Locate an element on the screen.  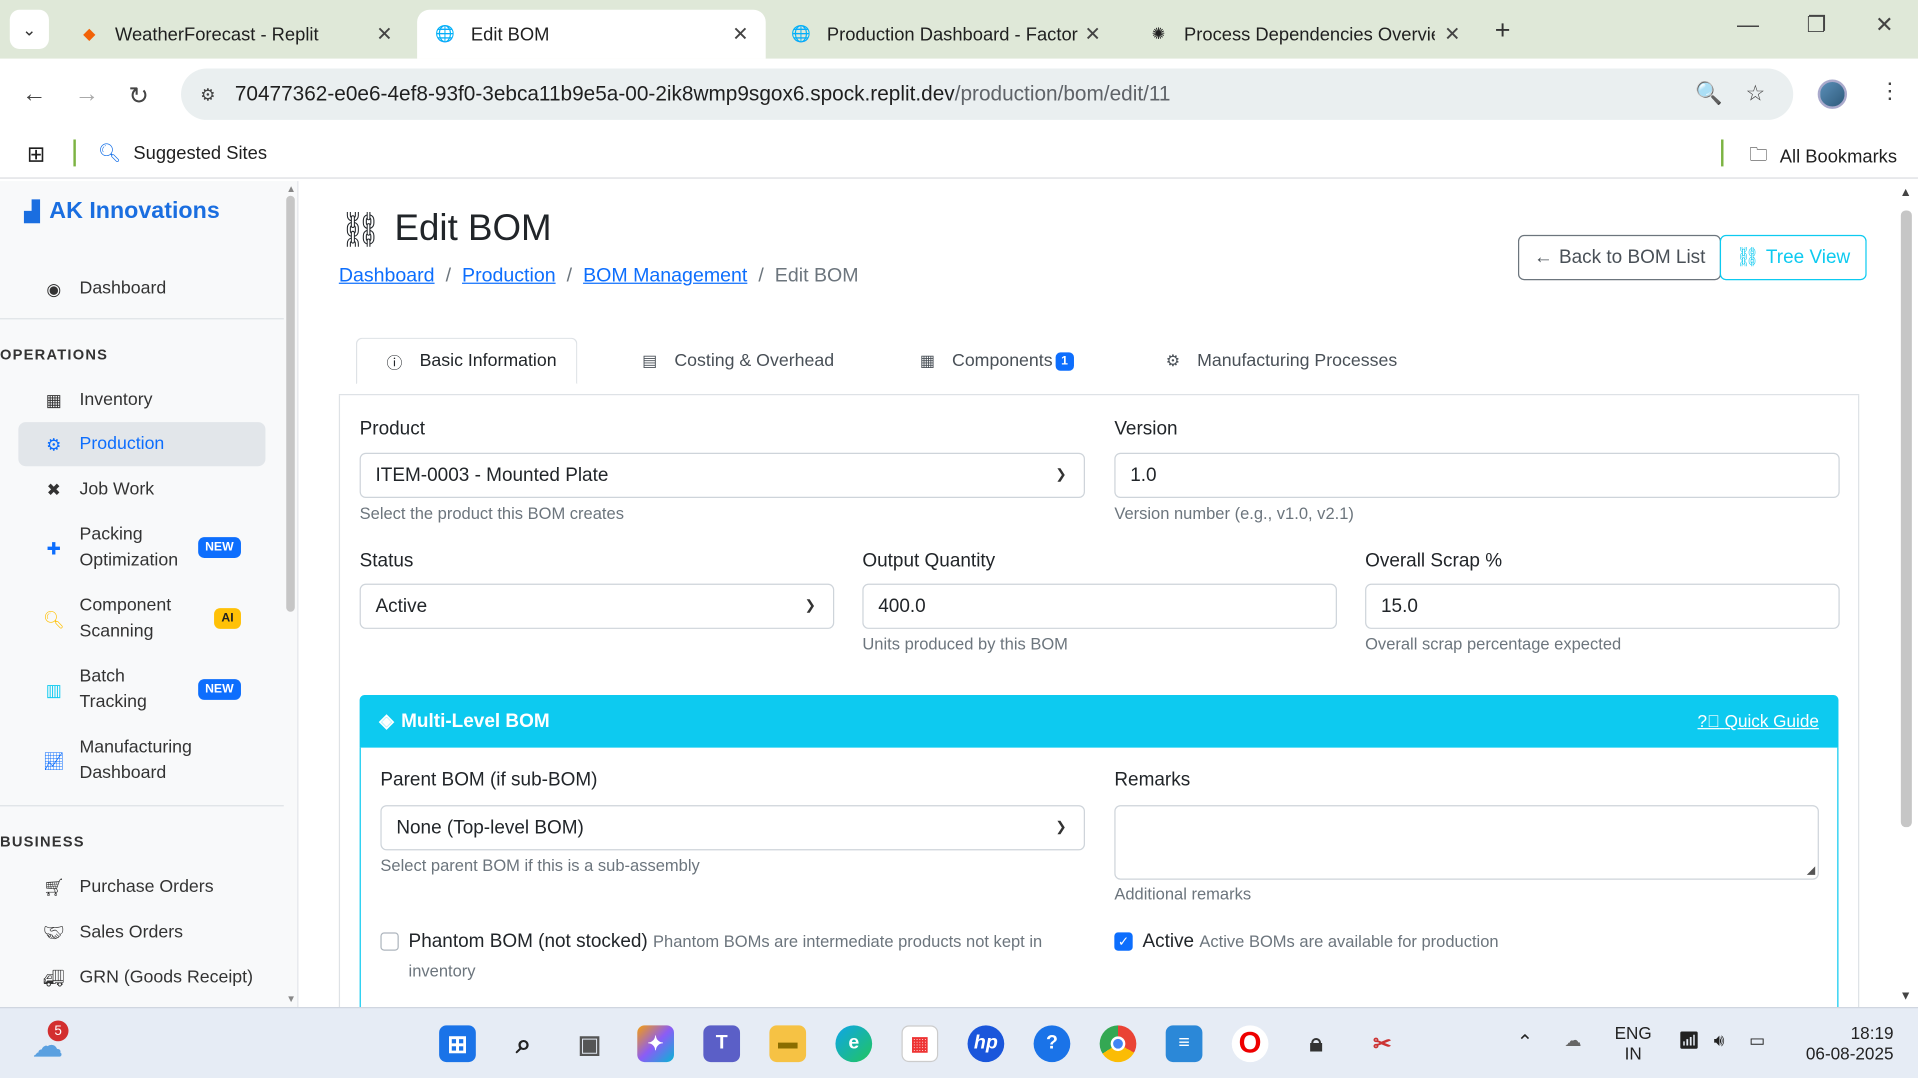
output-quantity-input: 400.0 is located at coordinates (1099, 606).